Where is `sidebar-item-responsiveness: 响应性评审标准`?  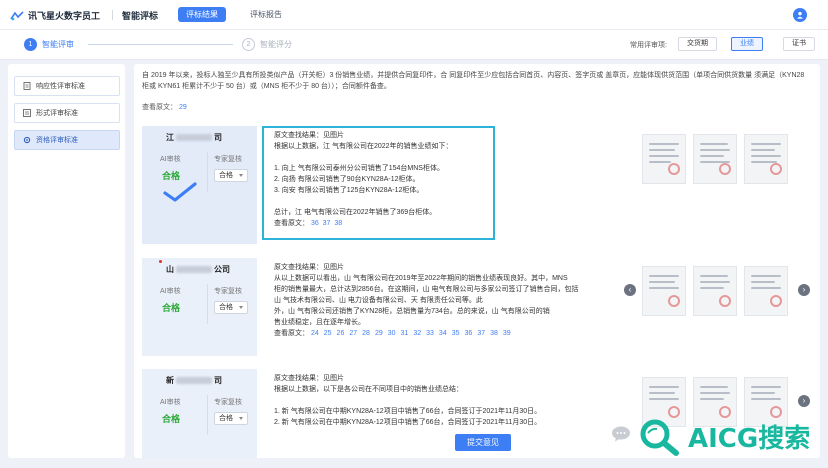
sidebar-item-responsiveness: 响应性评审标准 is located at coordinates (67, 86).